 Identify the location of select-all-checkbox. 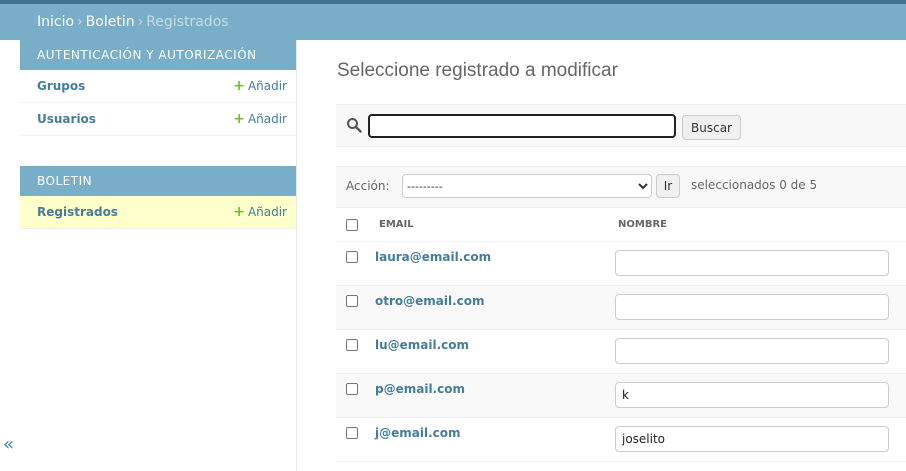
(352, 224).